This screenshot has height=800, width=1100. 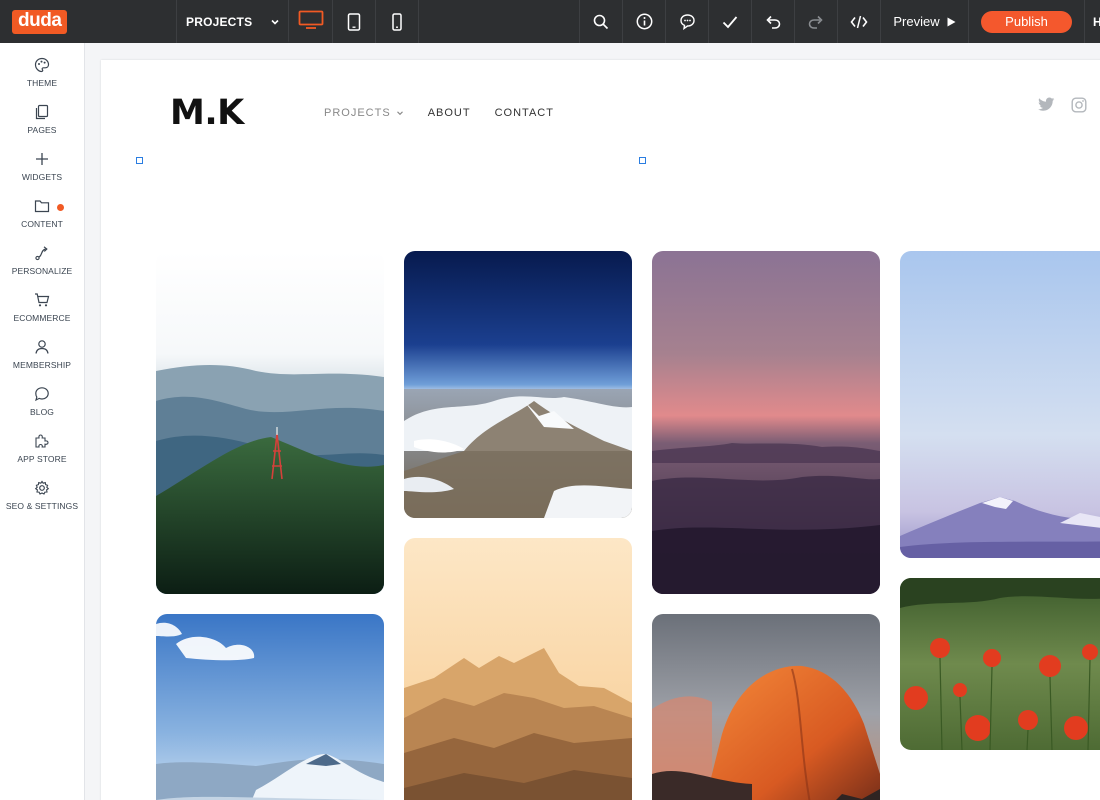 I want to click on developer-mode-button, so click(x=858, y=21).